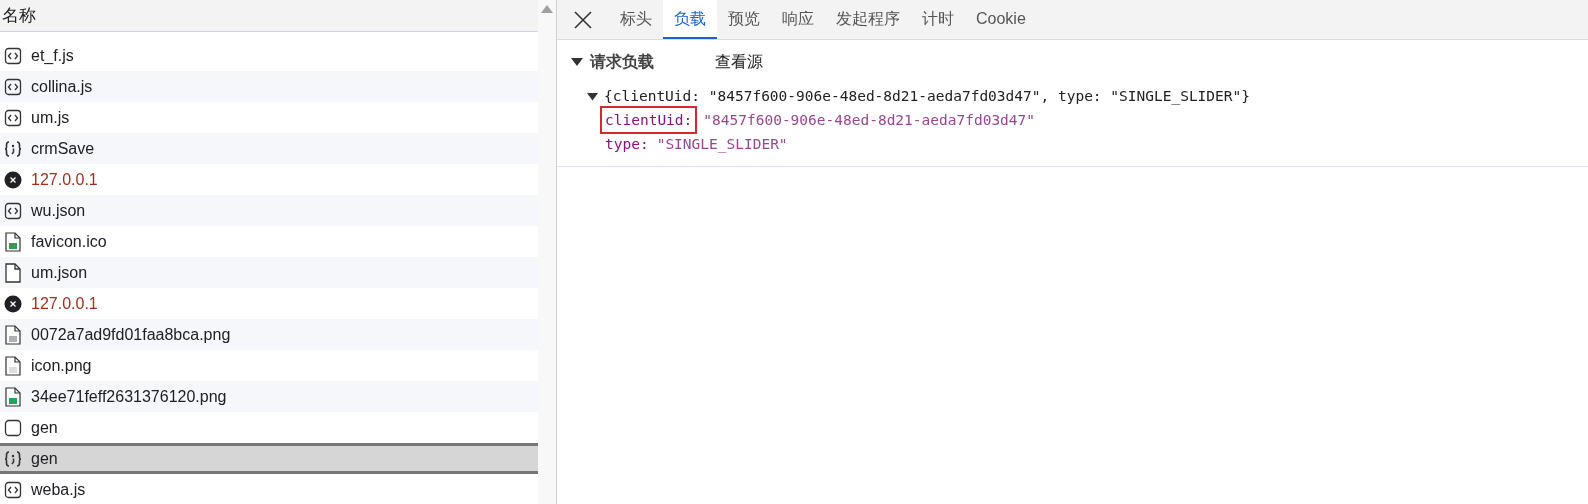  I want to click on request-row: wu.json, so click(269, 210).